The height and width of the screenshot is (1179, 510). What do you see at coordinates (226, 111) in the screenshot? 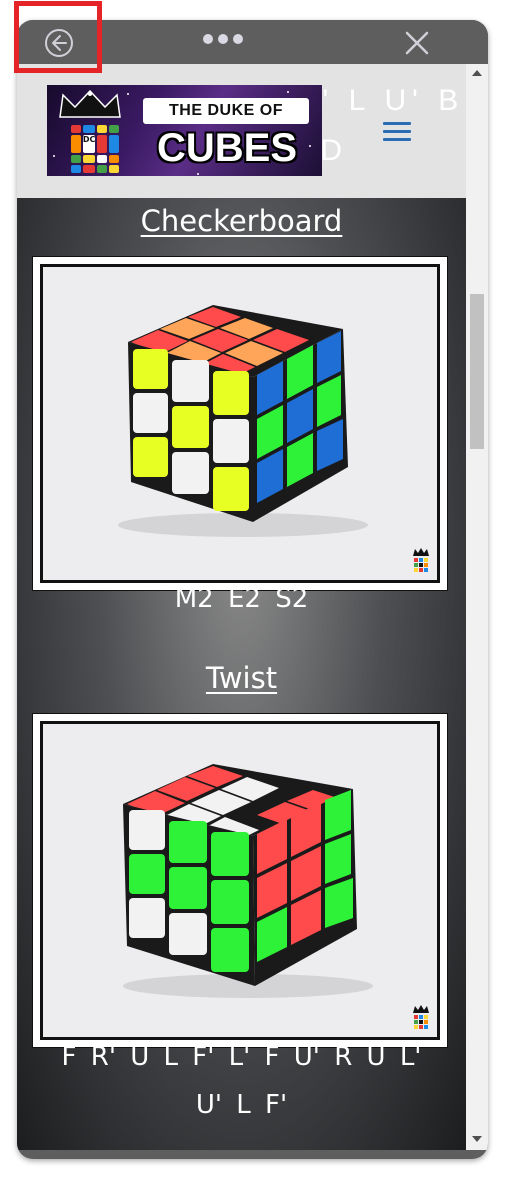
I see `logo-text-top: THE DUKE OF` at bounding box center [226, 111].